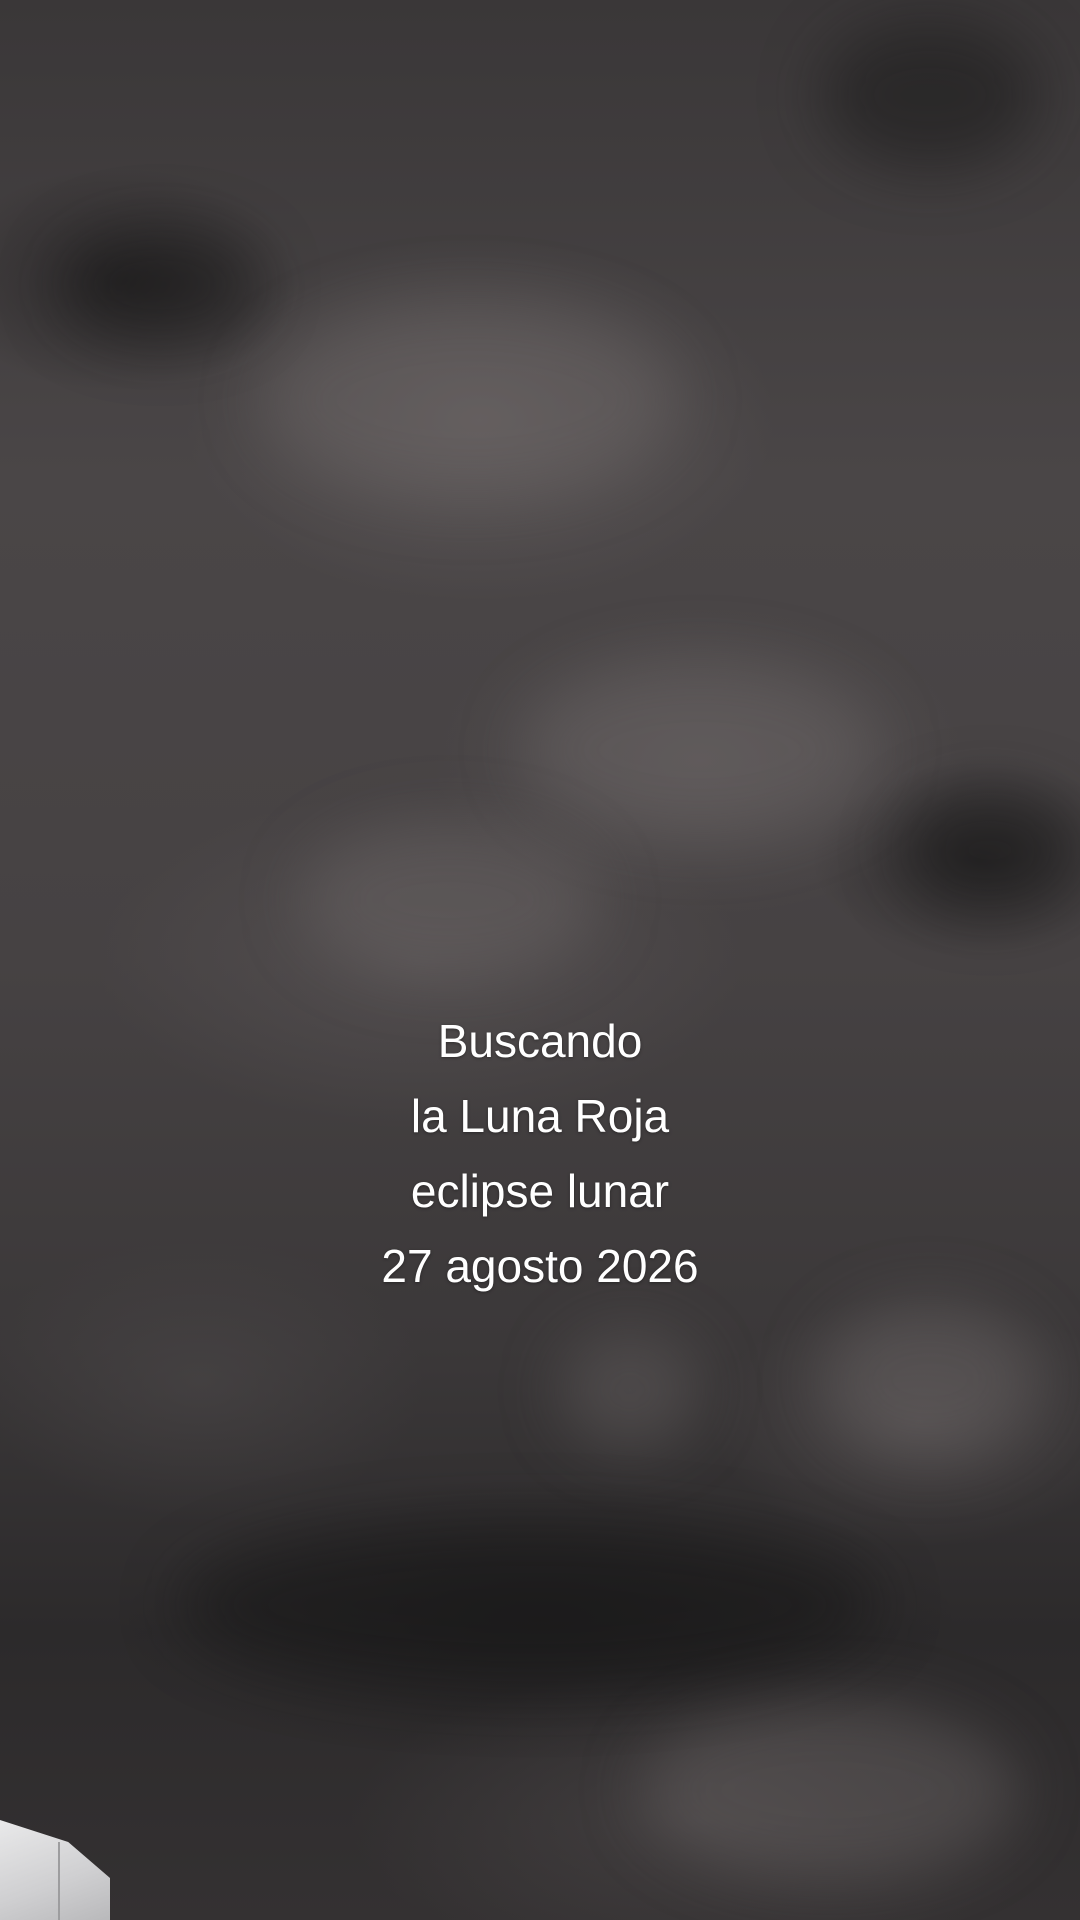  What do you see at coordinates (540, 1116) in the screenshot?
I see `caption-line-2: la Luna Roja` at bounding box center [540, 1116].